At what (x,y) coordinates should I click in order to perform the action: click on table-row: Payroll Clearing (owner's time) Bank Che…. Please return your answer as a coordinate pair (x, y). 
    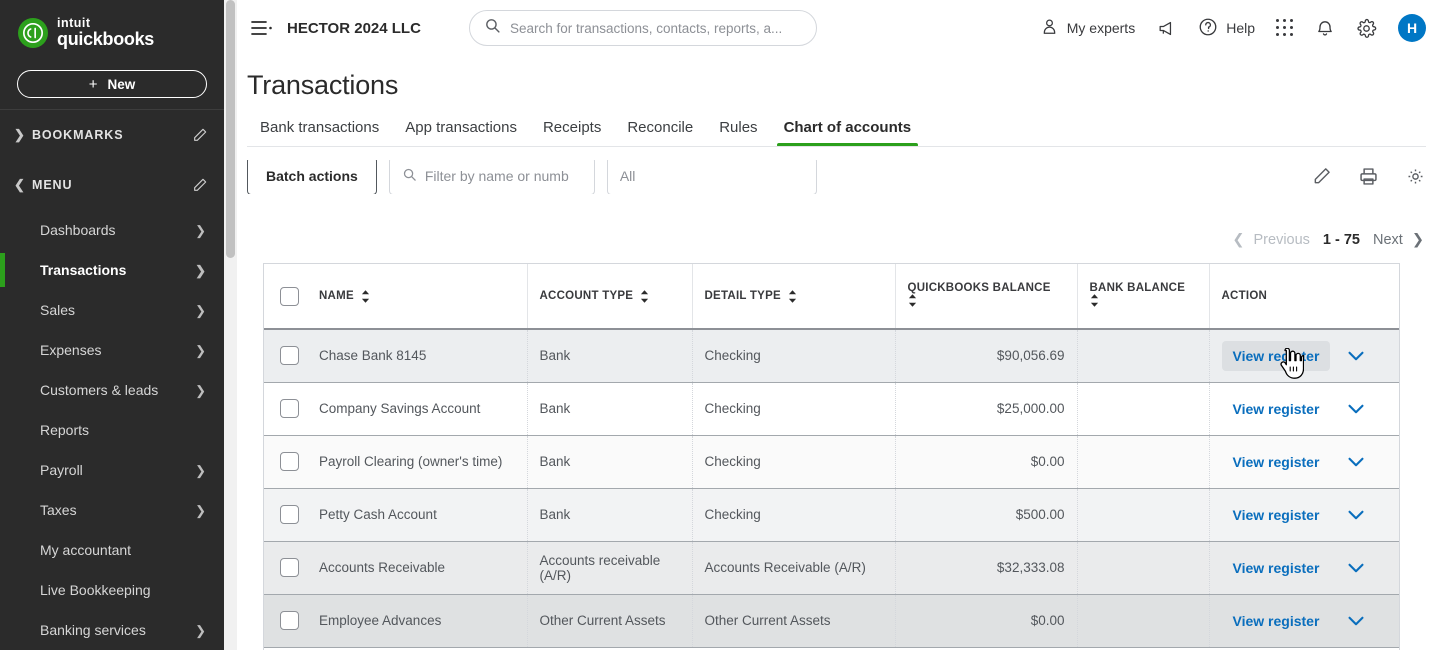
    Looking at the image, I should click on (831, 462).